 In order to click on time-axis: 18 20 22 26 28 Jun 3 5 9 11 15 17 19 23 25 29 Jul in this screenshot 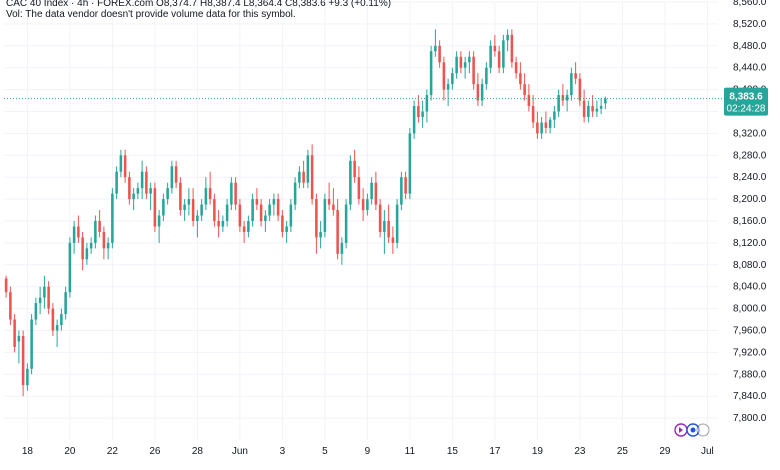, I will do `click(368, 451)`.